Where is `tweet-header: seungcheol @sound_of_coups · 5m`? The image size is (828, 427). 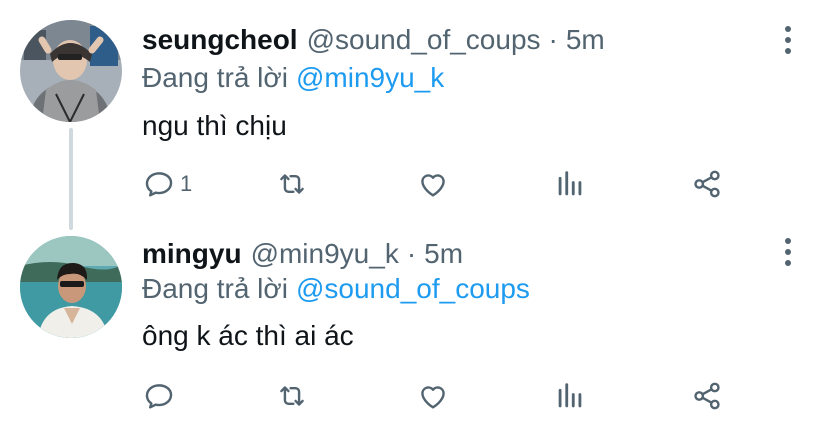 tweet-header: seungcheol @sound_of_coups · 5m is located at coordinates (373, 40).